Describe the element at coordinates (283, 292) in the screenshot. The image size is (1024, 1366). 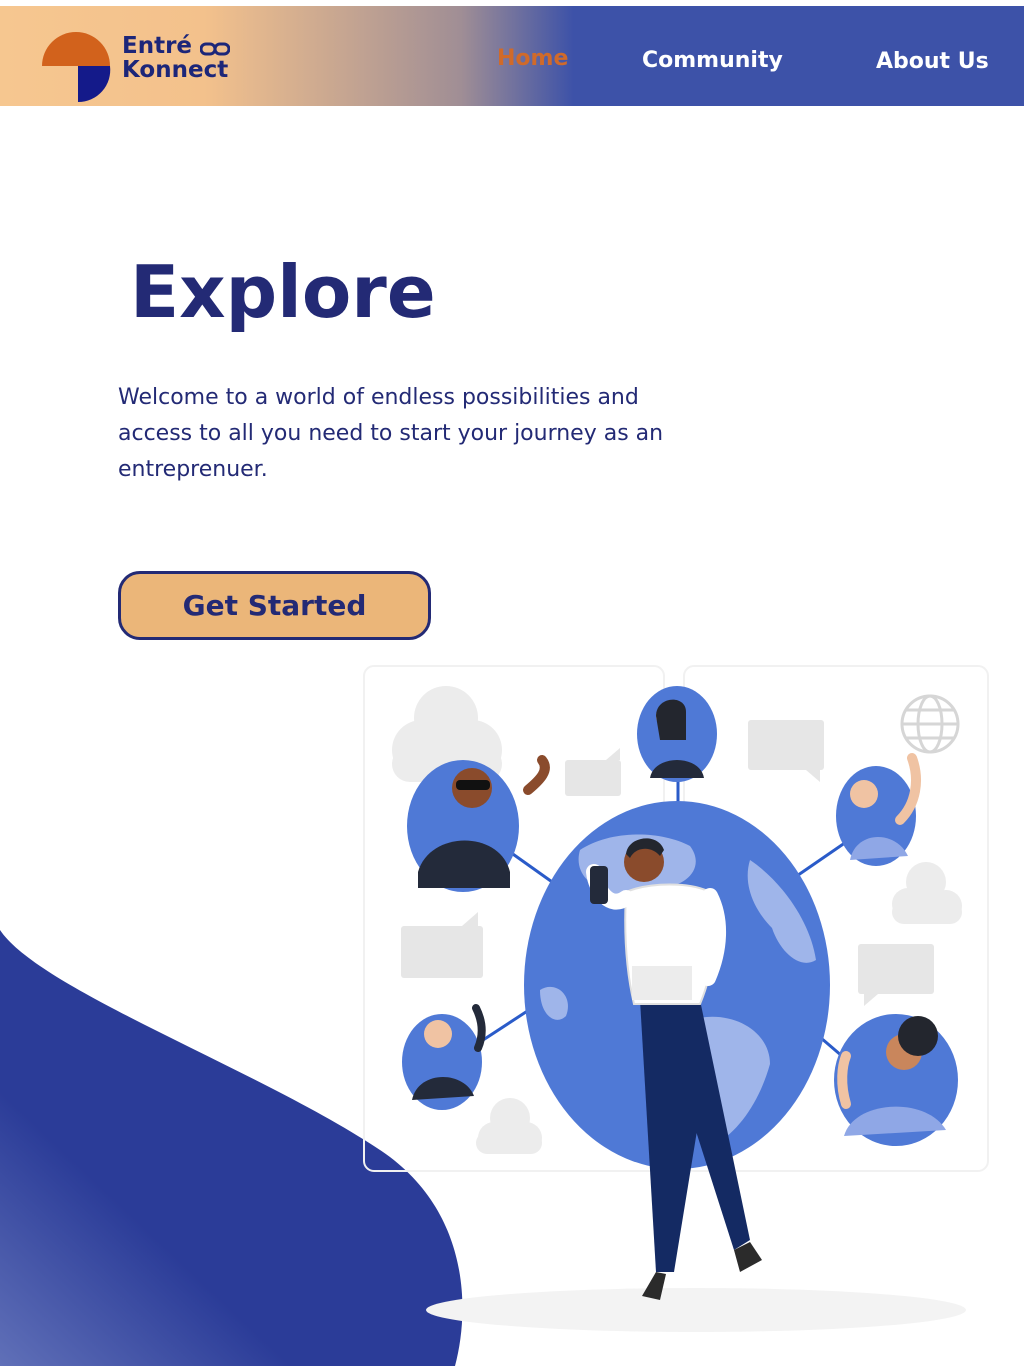
I see `page-title: Explore` at that location.